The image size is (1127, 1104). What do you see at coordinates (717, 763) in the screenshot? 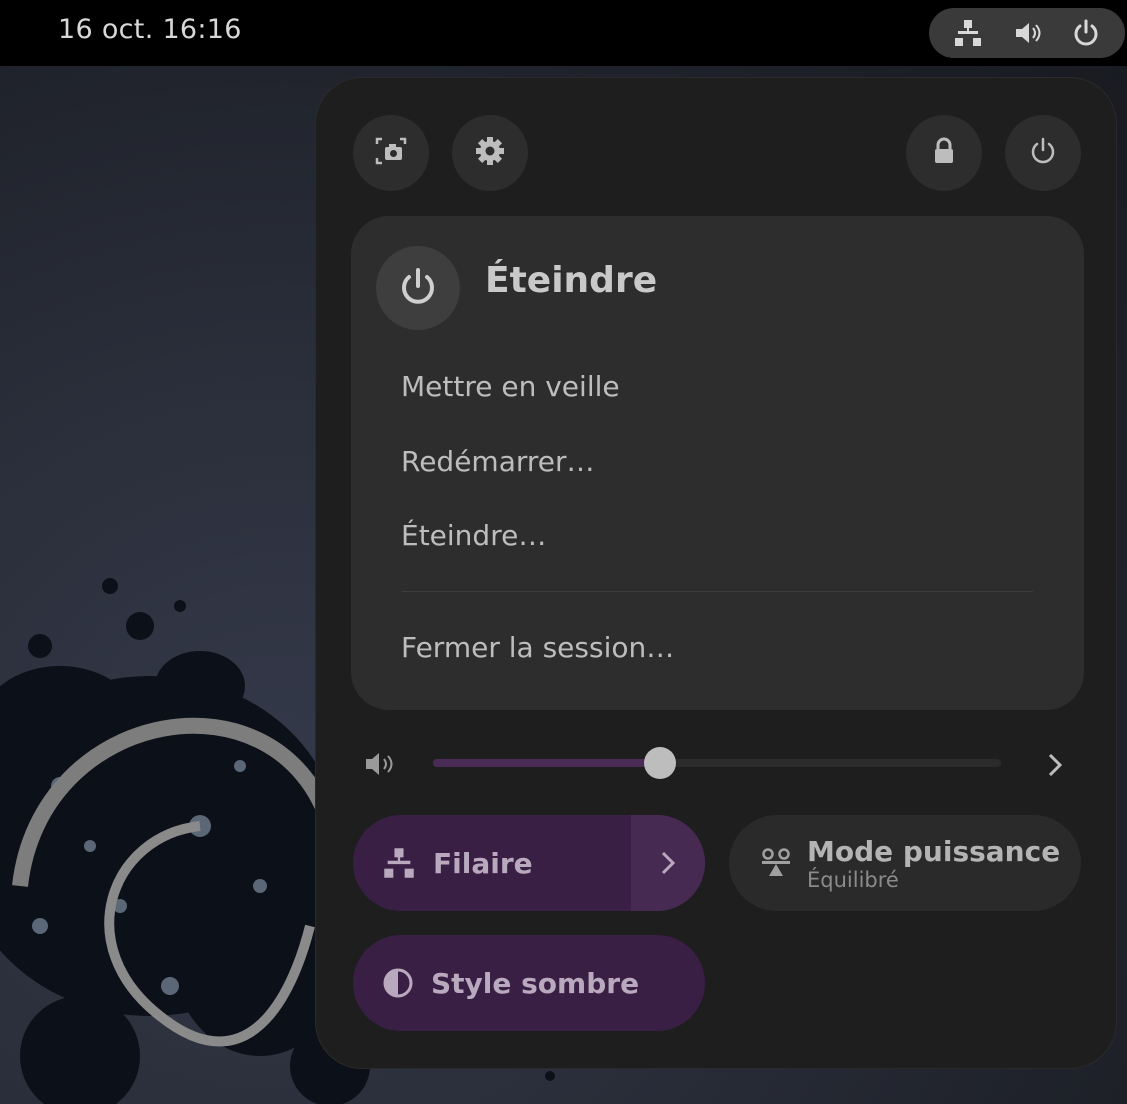
I see `volume-slider` at bounding box center [717, 763].